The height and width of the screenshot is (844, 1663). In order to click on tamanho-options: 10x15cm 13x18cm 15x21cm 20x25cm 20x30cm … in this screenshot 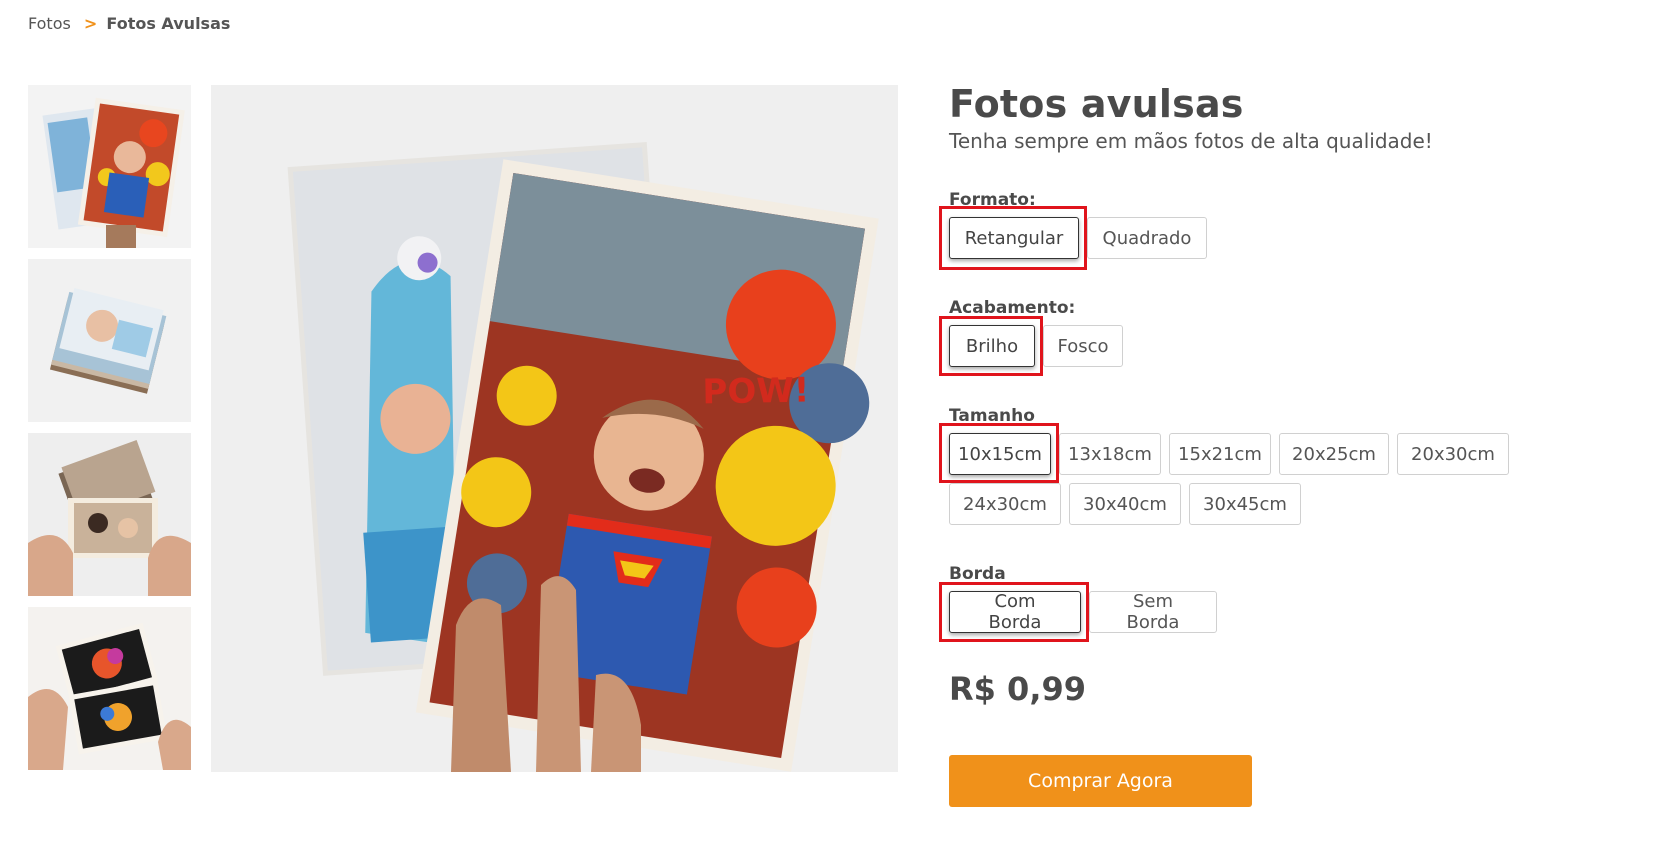, I will do `click(1236, 479)`.